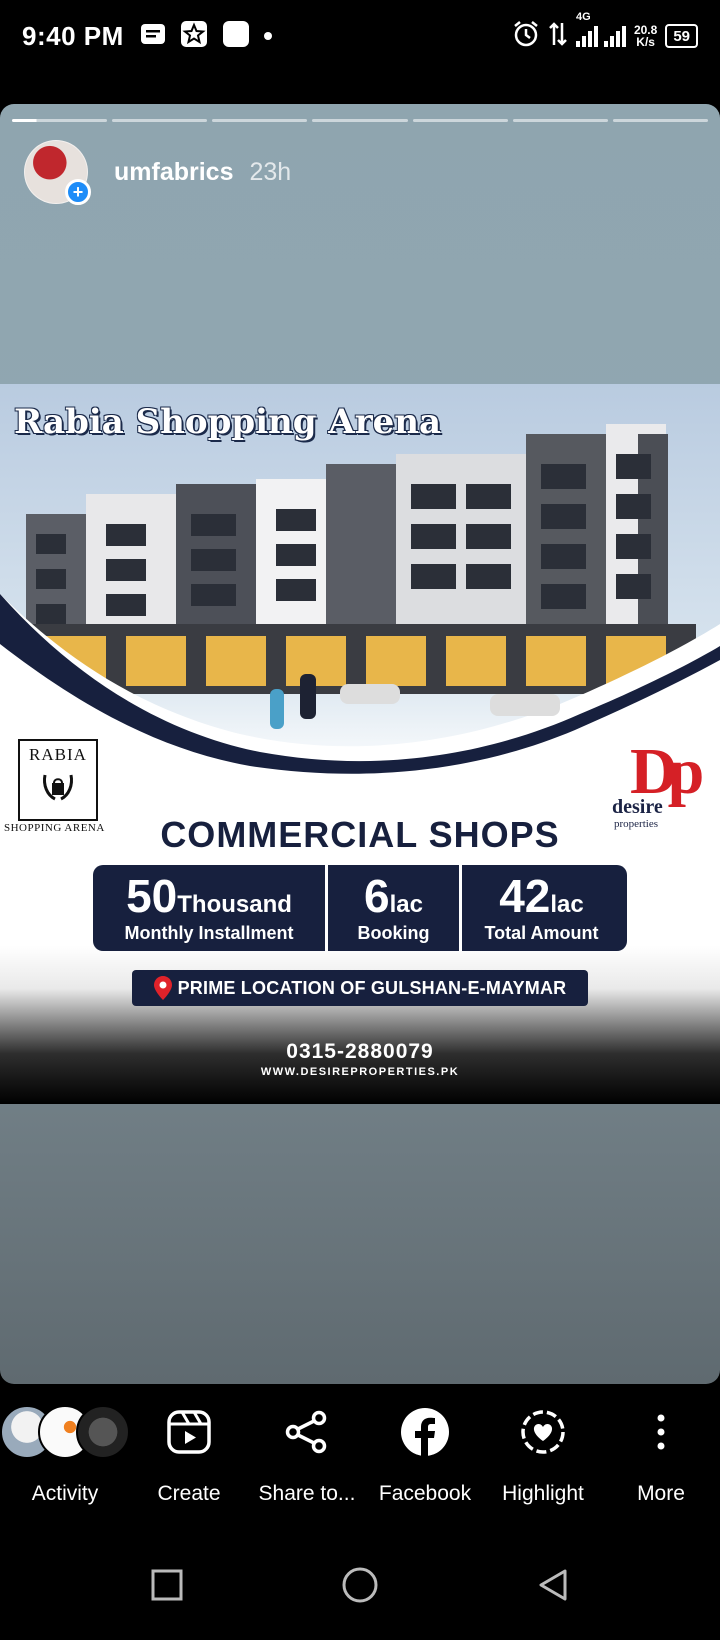 The image size is (720, 1640). I want to click on alarm-icon, so click(526, 36).